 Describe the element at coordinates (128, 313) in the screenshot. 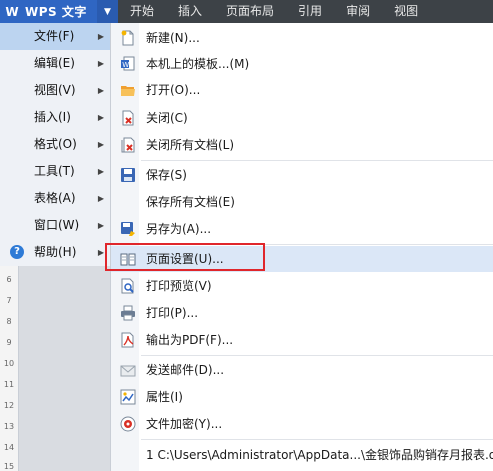

I see `printer-icon` at that location.